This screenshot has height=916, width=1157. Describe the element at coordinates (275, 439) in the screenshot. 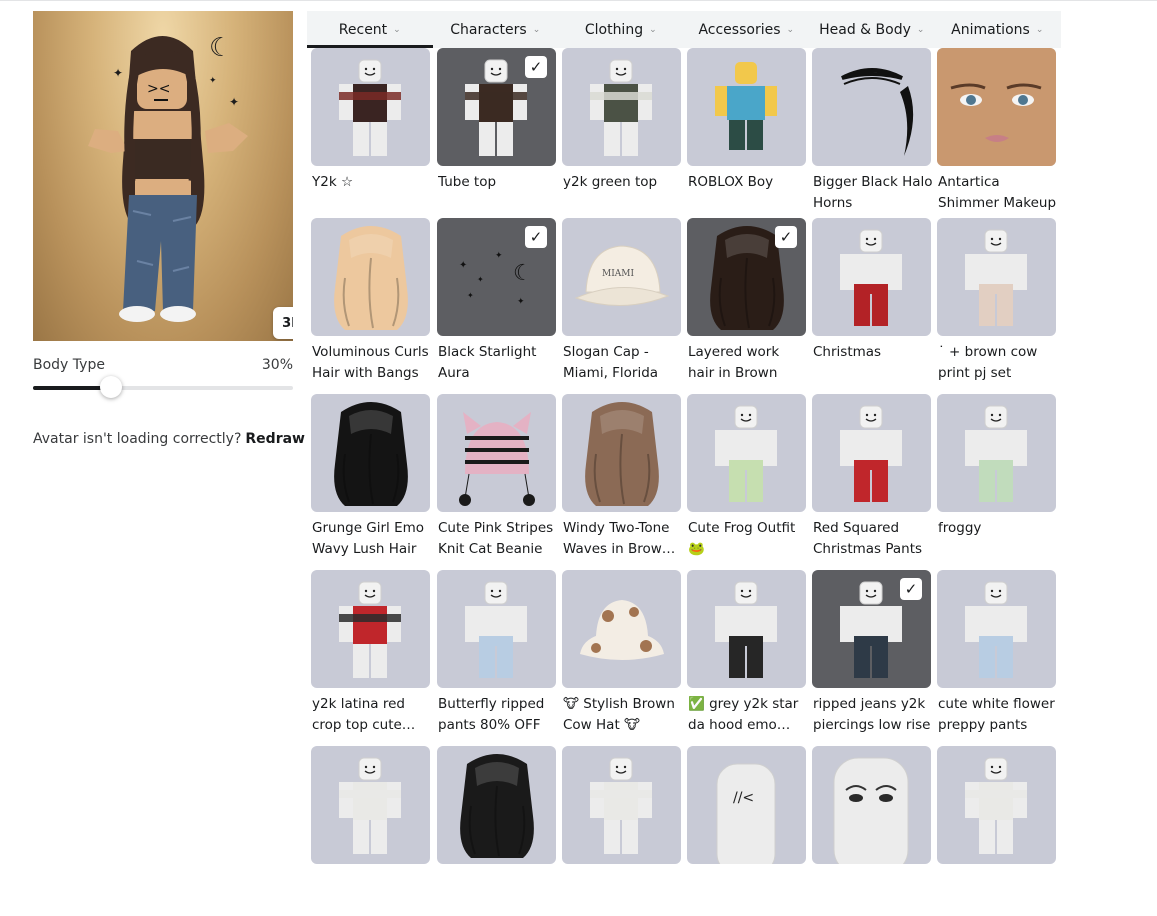

I see `redraw-link: Redraw` at that location.